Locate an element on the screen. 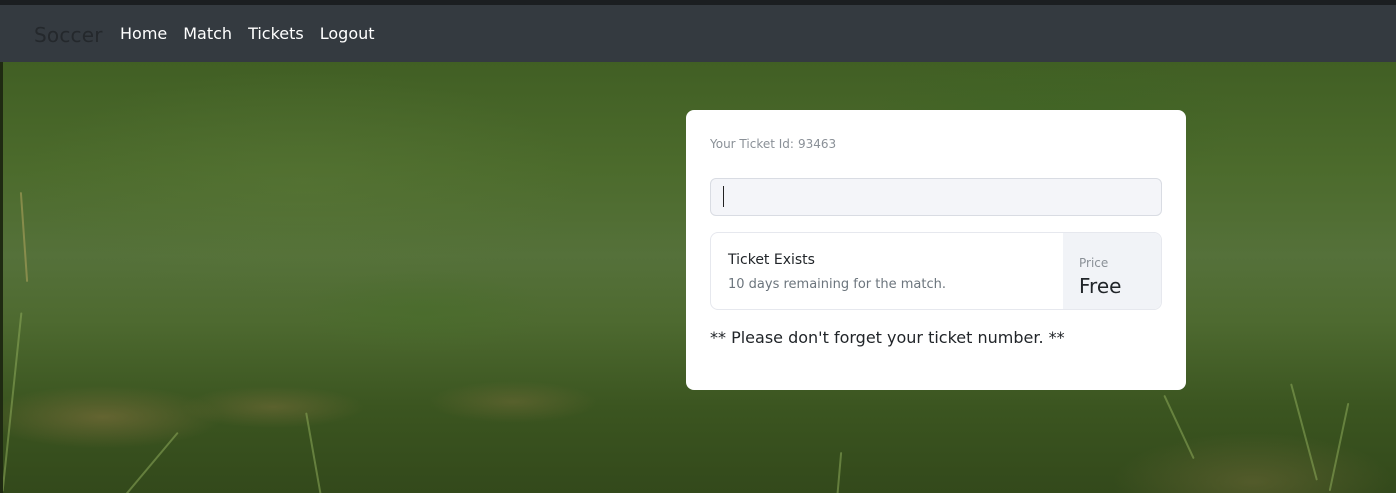  navbar-brand: Soccer is located at coordinates (68, 35).